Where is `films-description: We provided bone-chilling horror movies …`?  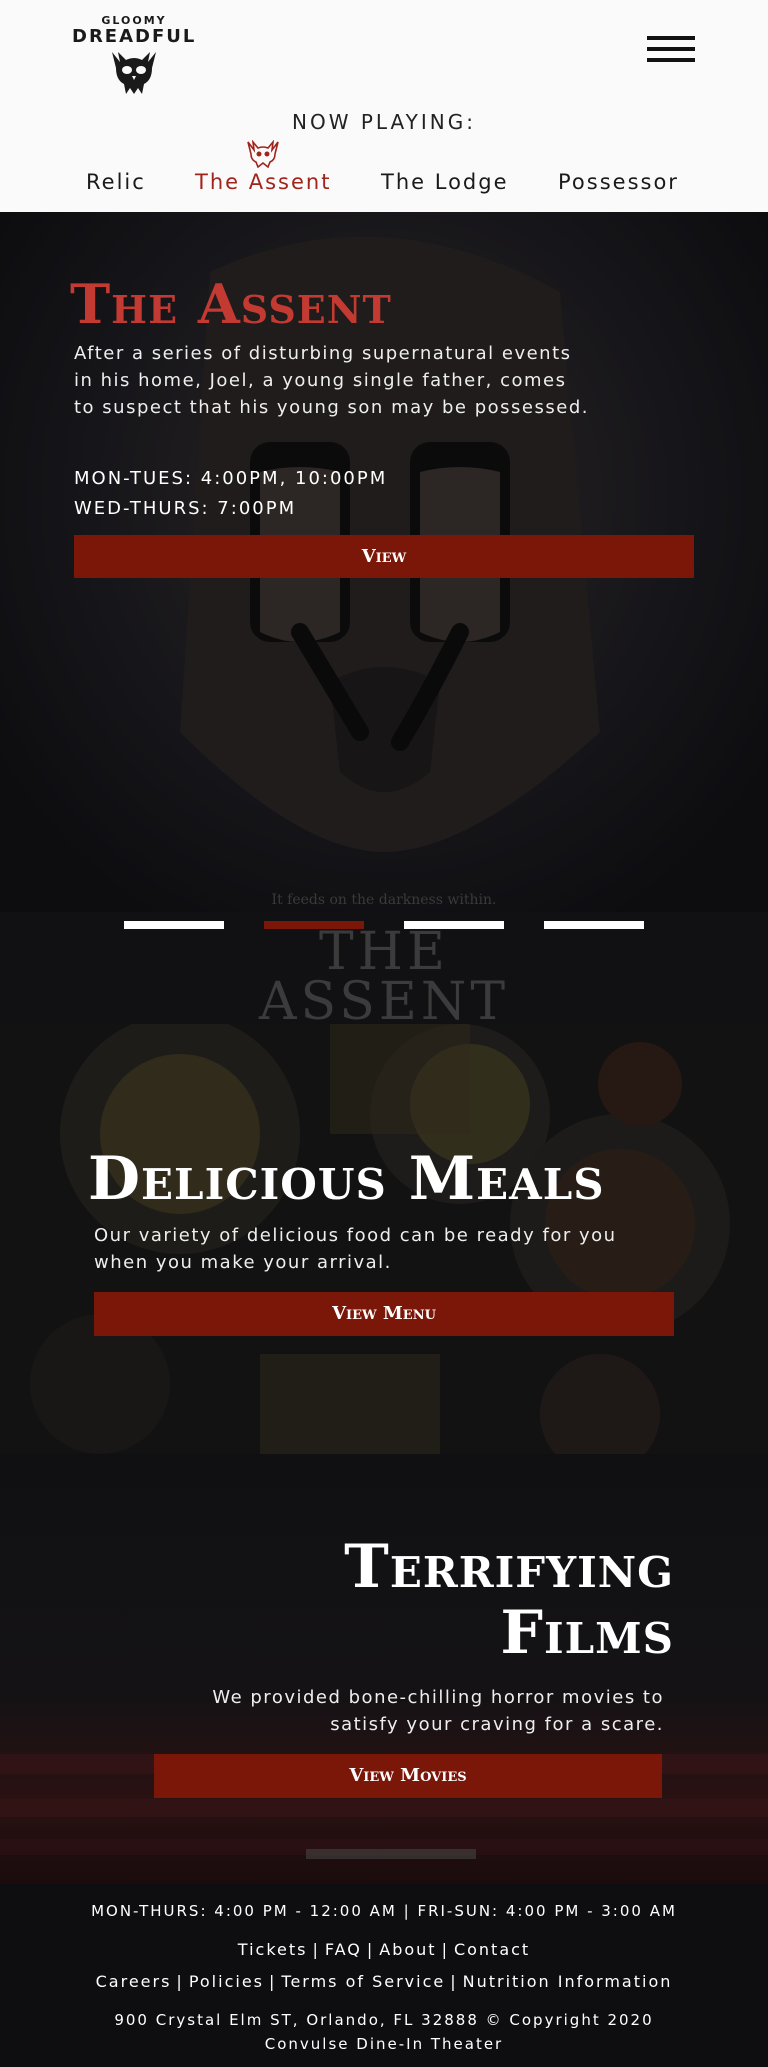
films-description: We provided bone-chilling horror movies … is located at coordinates (384, 1711).